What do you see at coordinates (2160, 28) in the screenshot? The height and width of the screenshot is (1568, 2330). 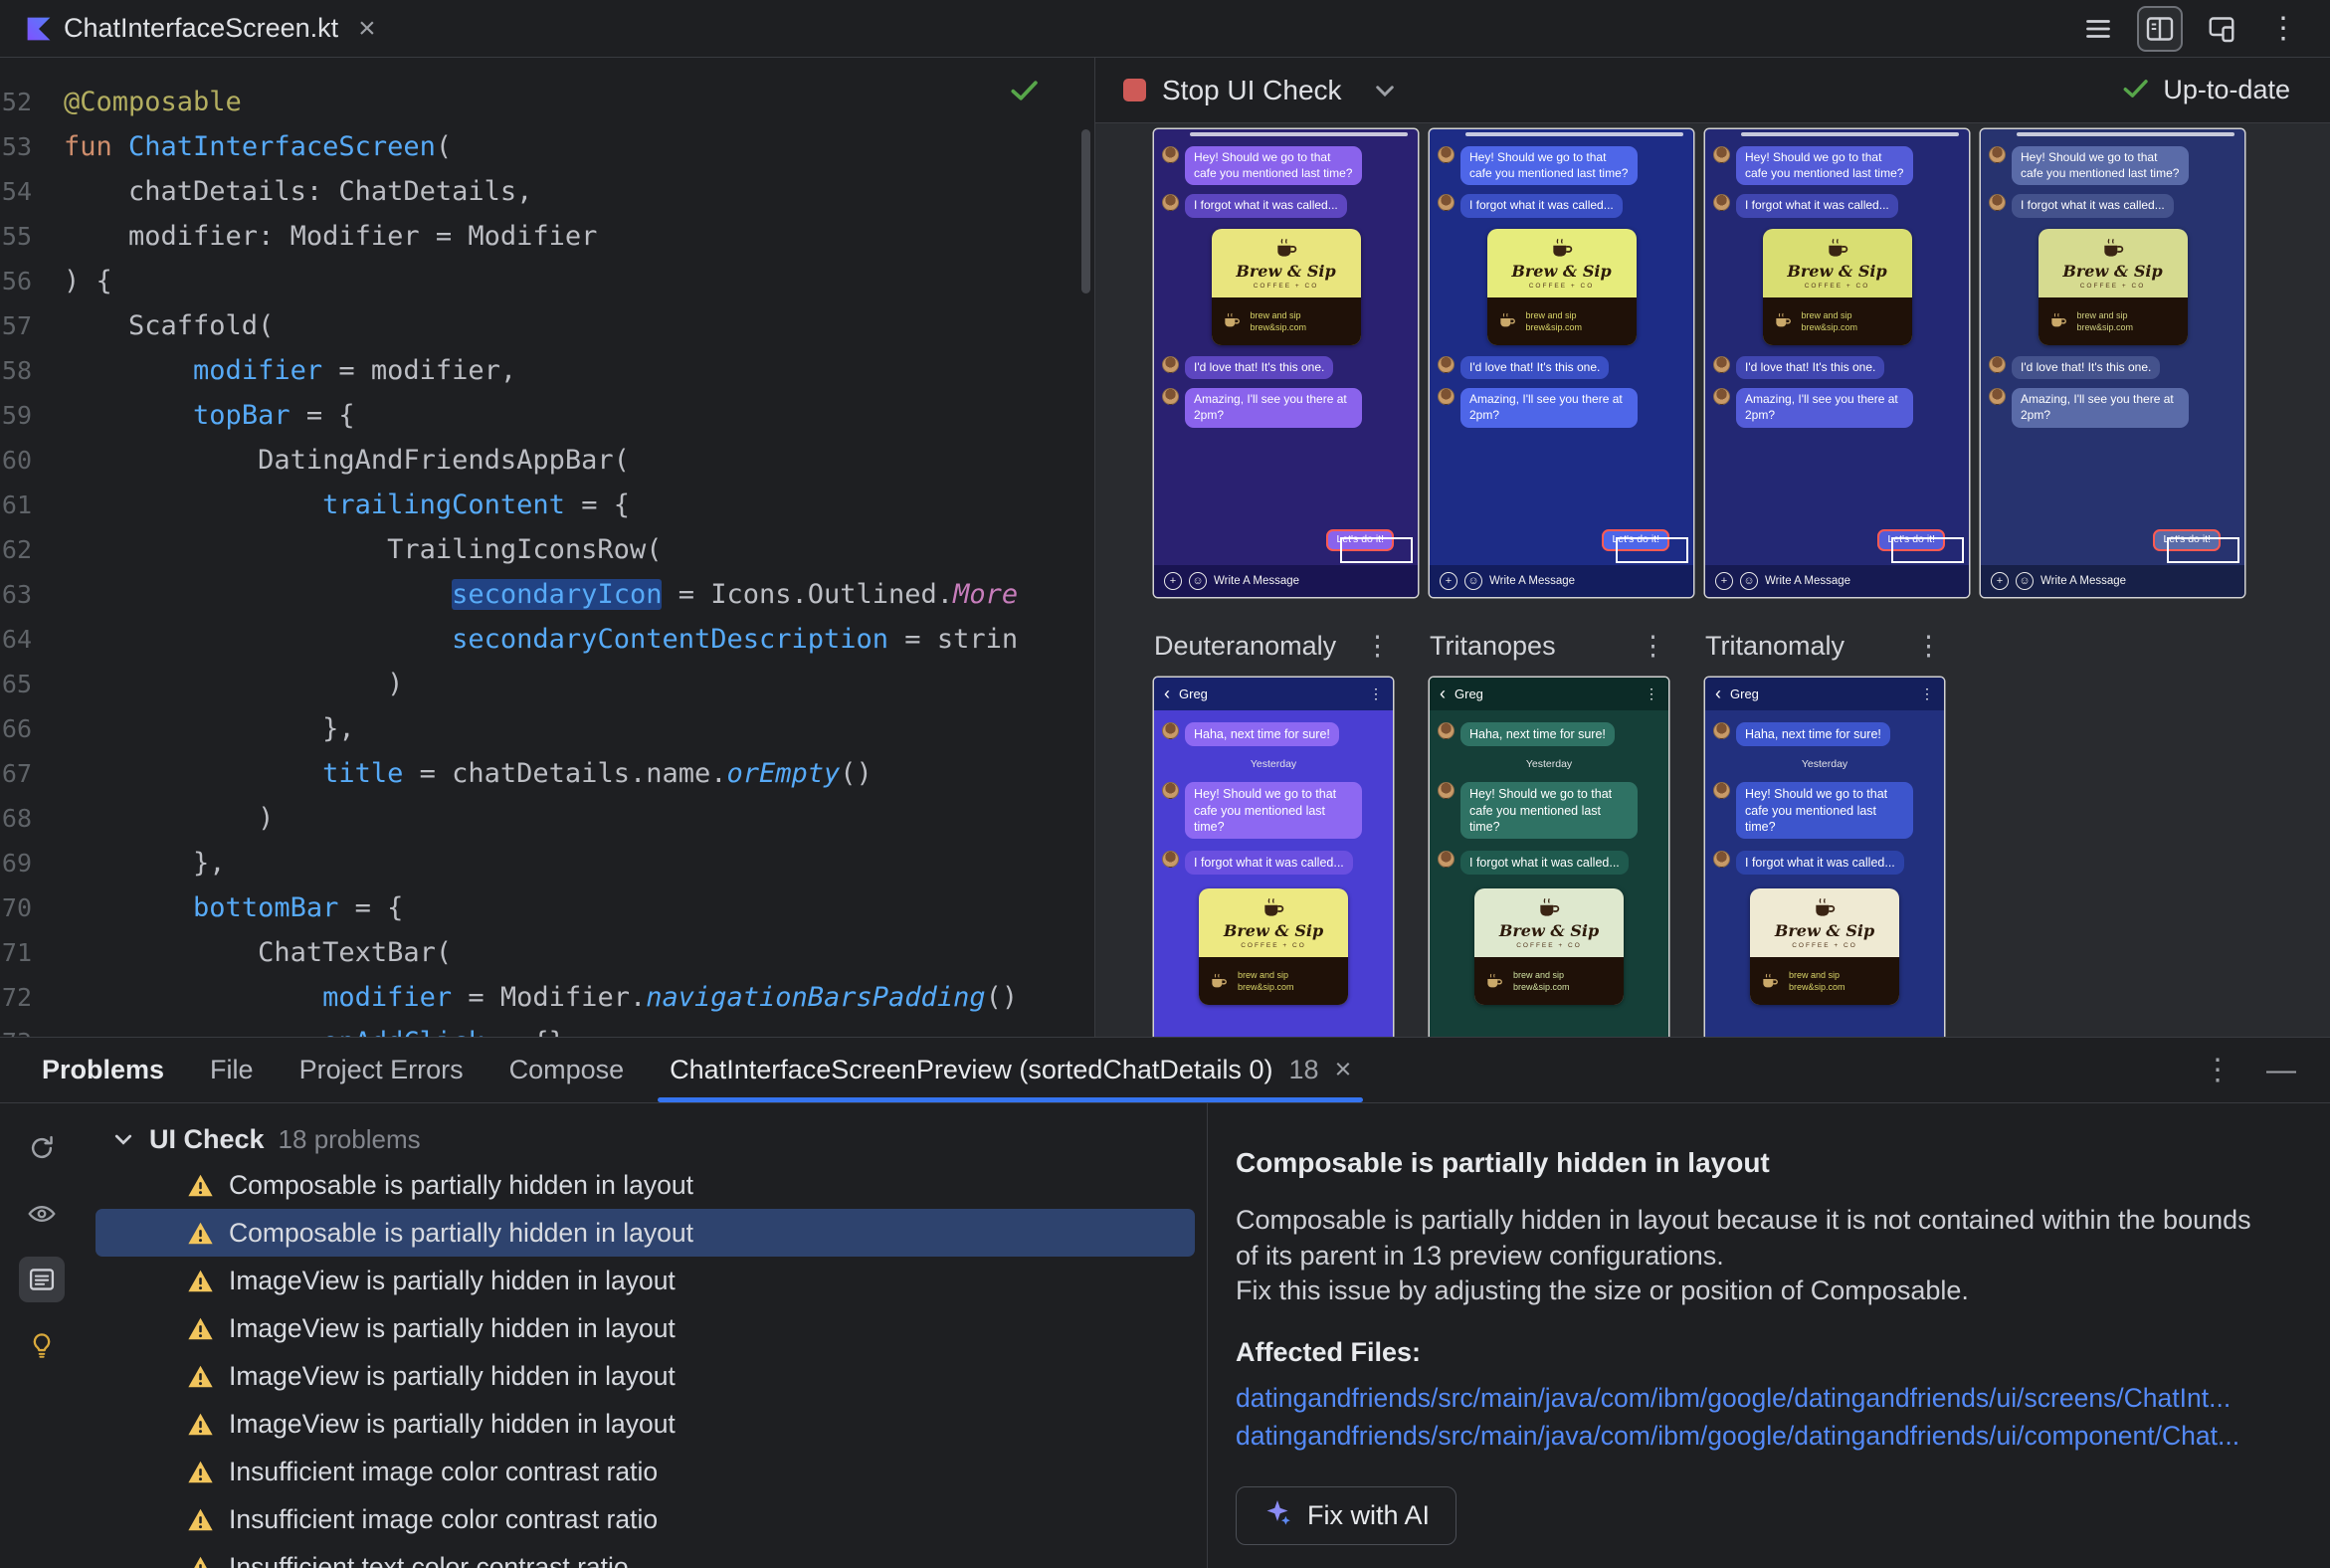 I see `split-editor-icon` at bounding box center [2160, 28].